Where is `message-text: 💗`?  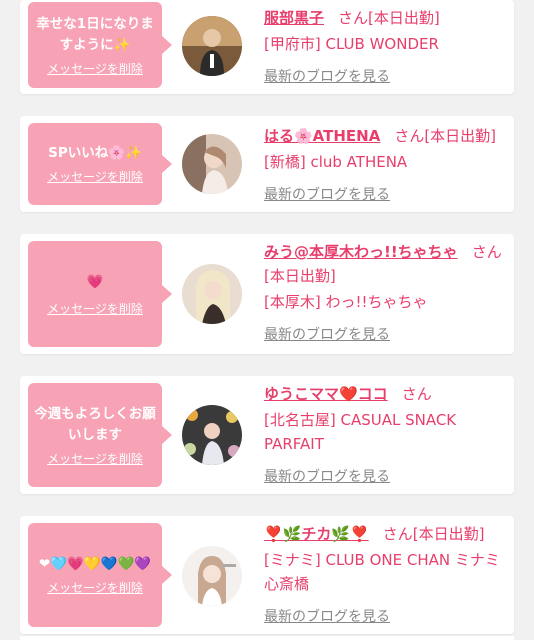 message-text: 💗 is located at coordinates (95, 281).